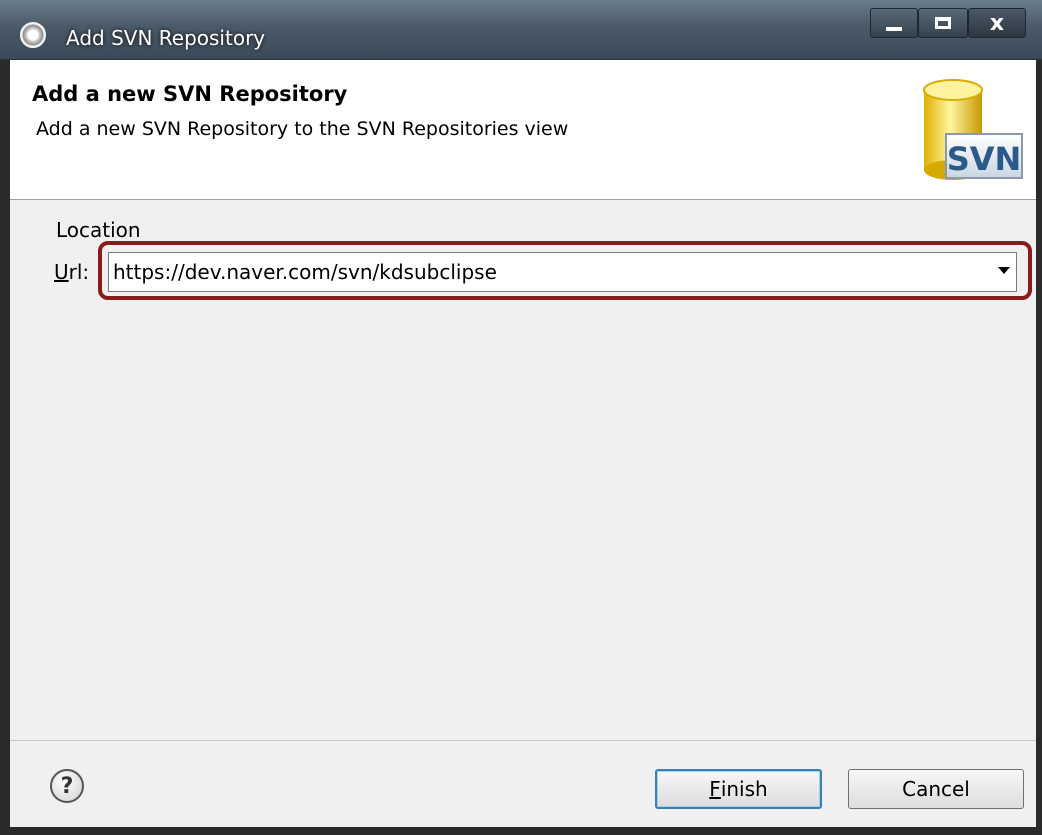 This screenshot has height=835, width=1042. I want to click on maximize-icon, so click(943, 23).